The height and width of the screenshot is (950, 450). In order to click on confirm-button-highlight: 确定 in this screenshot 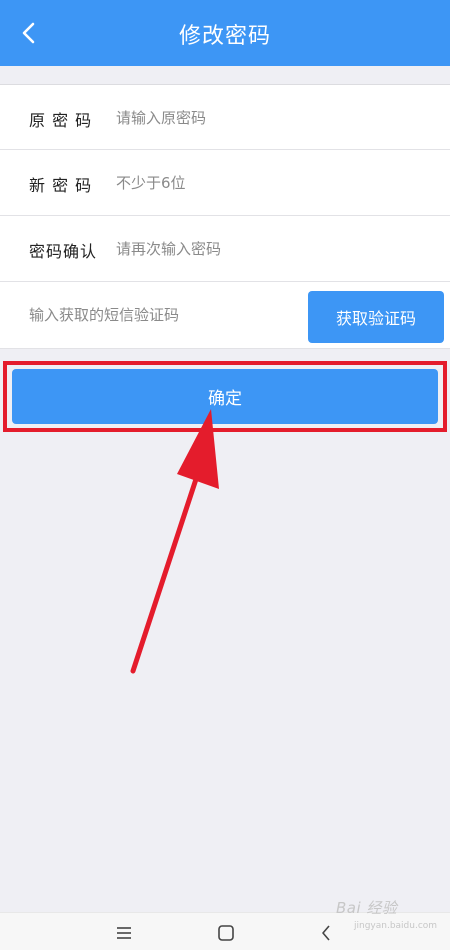, I will do `click(225, 396)`.